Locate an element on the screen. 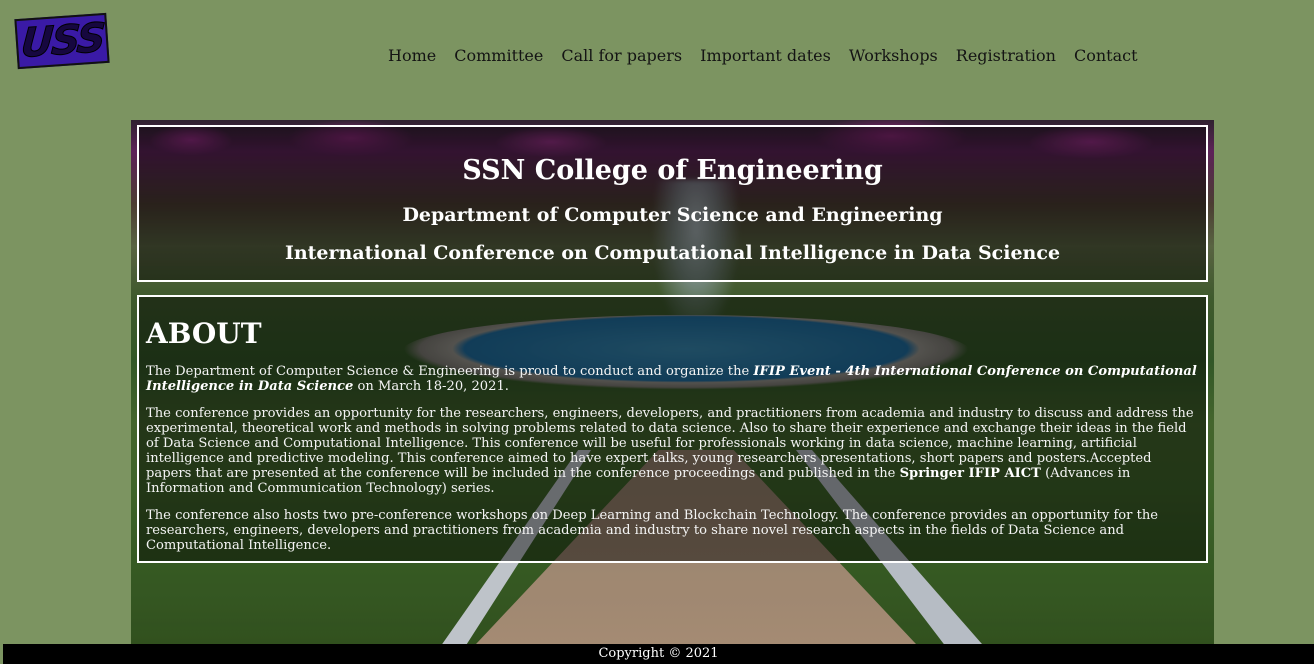 The image size is (1314, 664). nav-call-for-papers: Call for papers is located at coordinates (621, 55).